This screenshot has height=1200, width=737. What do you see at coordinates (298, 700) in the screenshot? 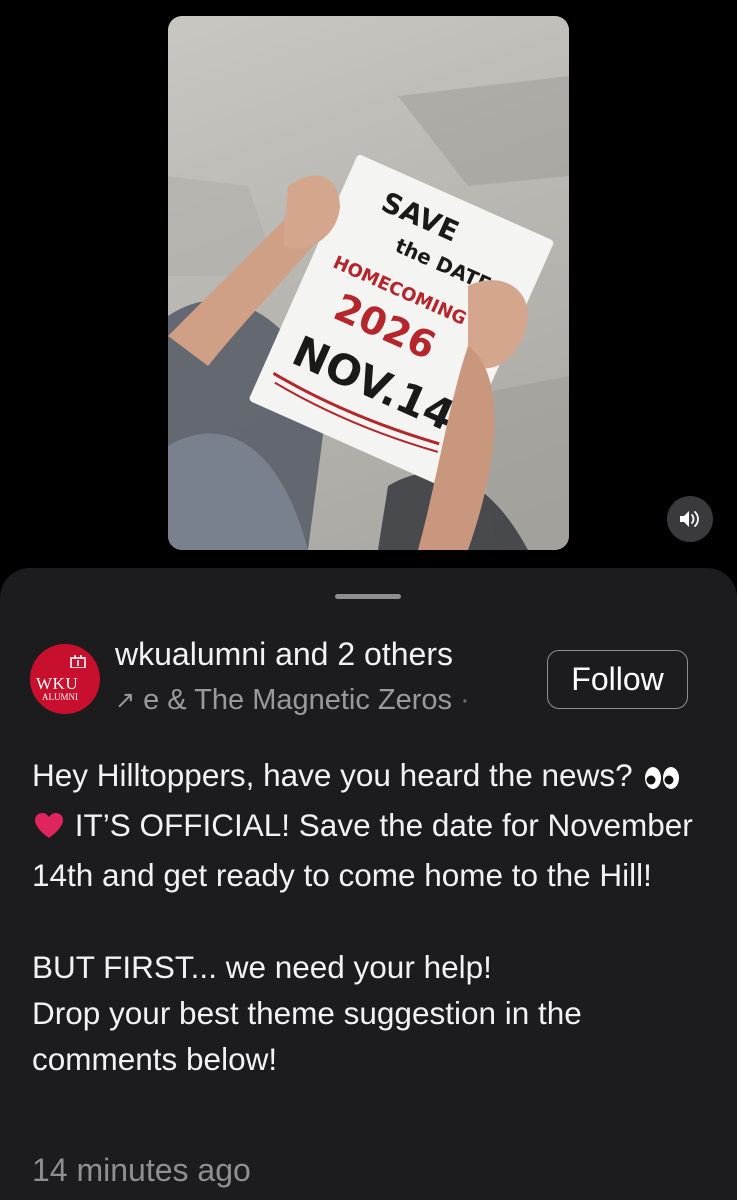
I see `audio-track-name: e & The Magnetic Zeros` at bounding box center [298, 700].